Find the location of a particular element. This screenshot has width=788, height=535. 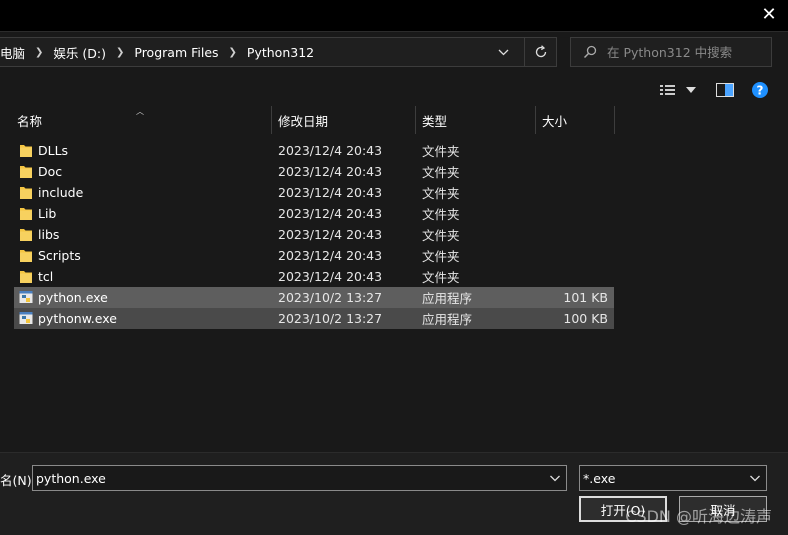

file-name: DLLs is located at coordinates (53, 150).